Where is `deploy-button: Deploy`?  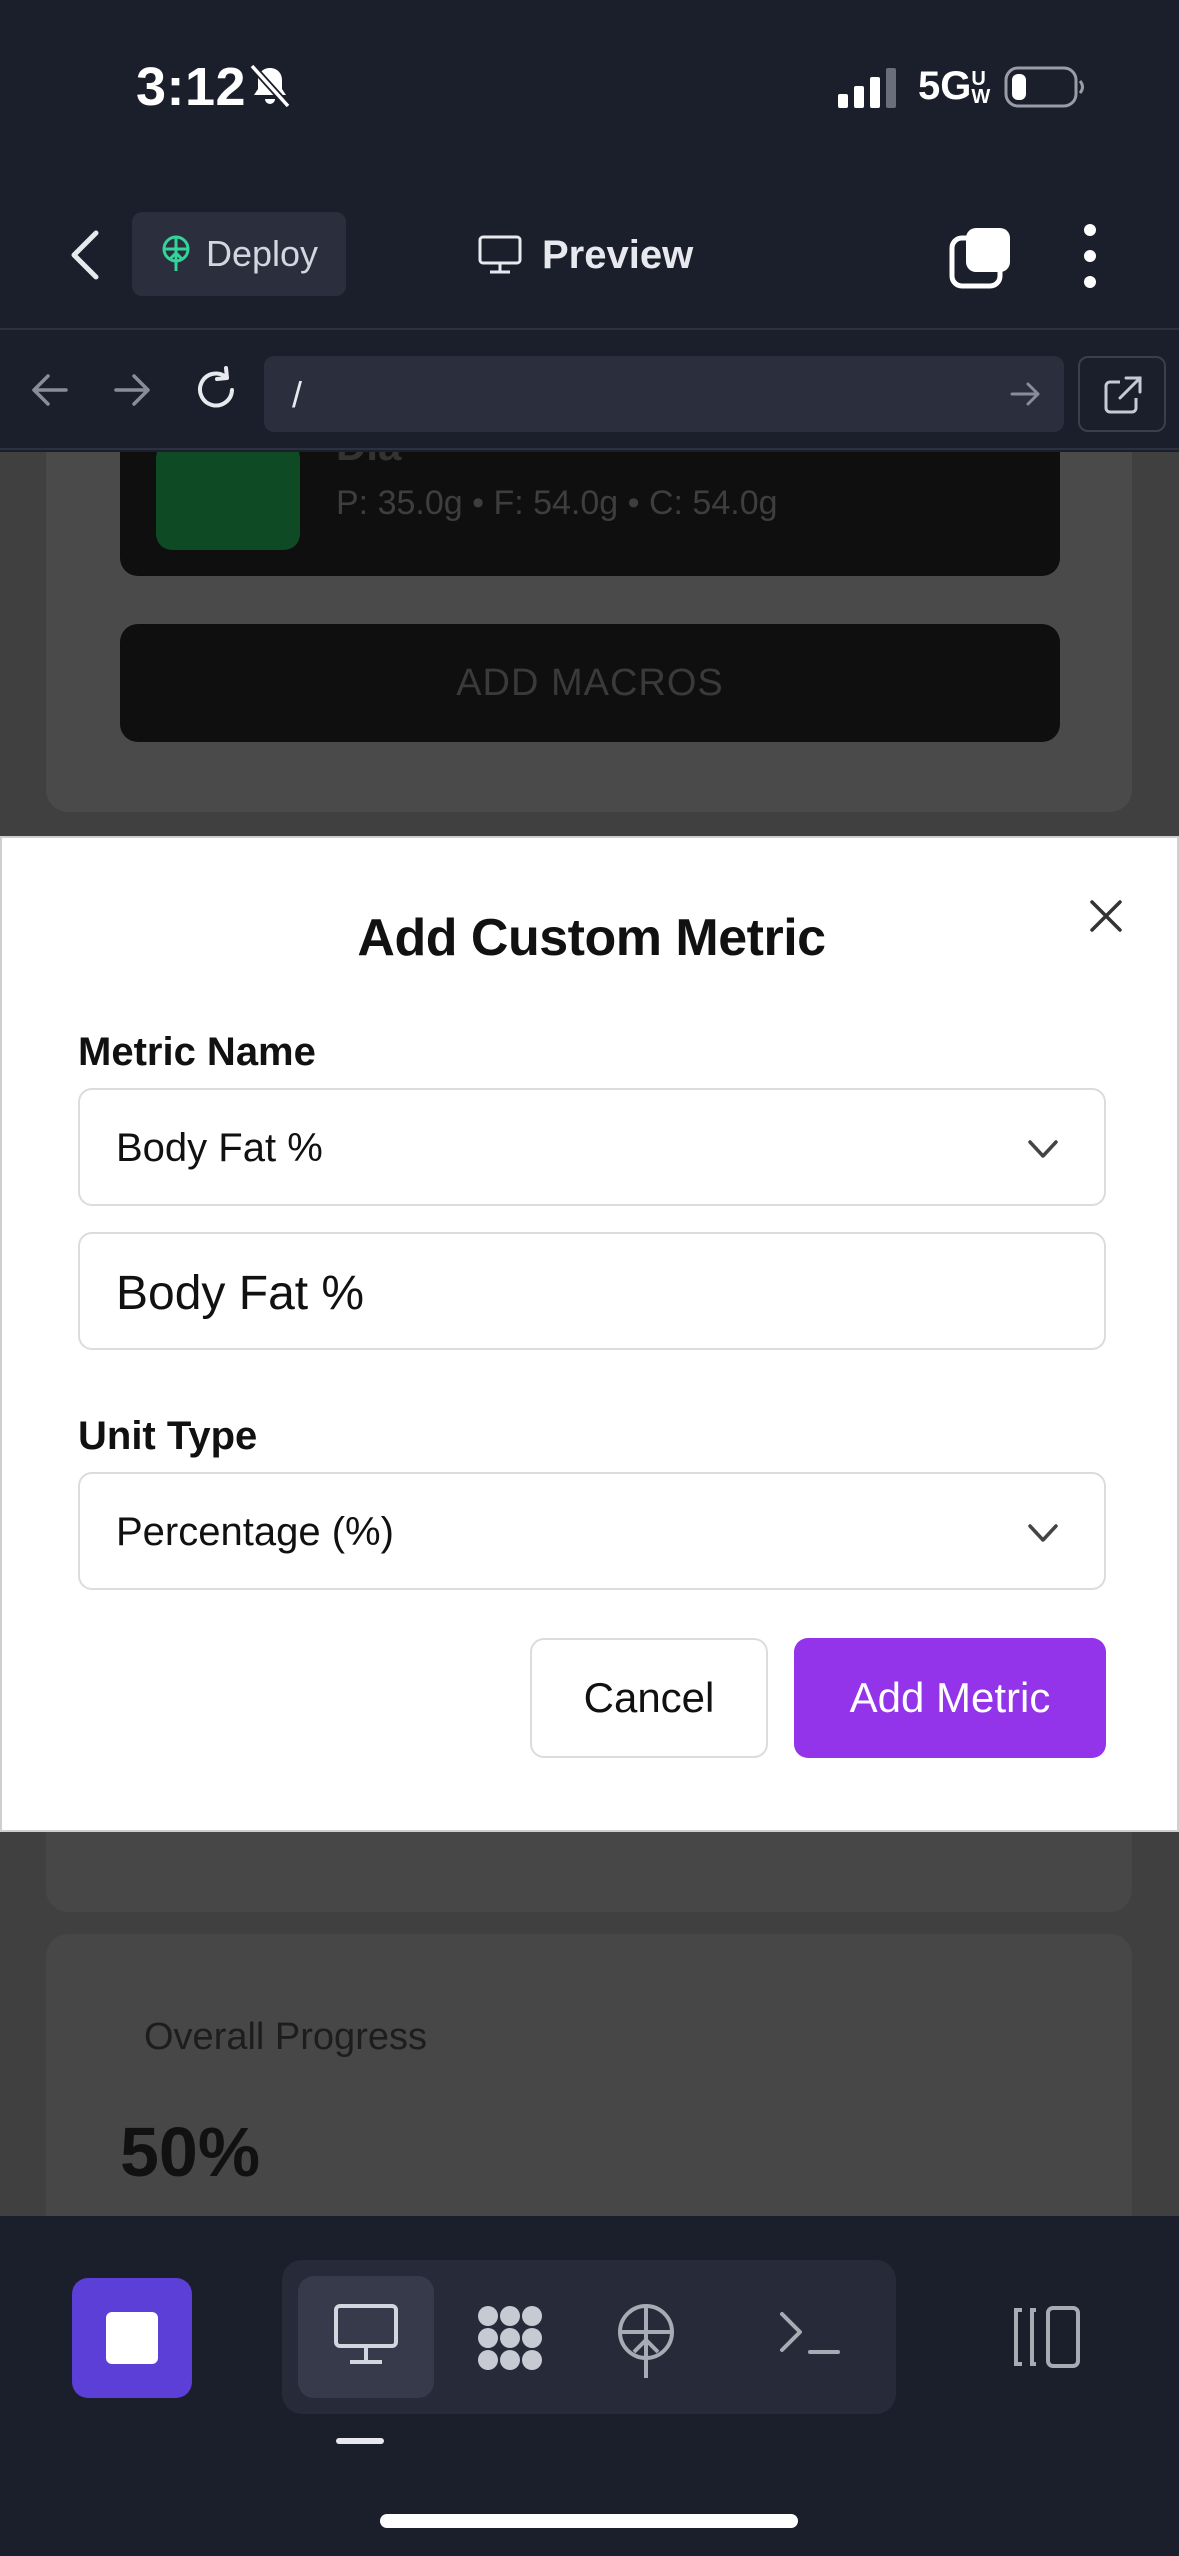
deploy-button: Deploy is located at coordinates (239, 254).